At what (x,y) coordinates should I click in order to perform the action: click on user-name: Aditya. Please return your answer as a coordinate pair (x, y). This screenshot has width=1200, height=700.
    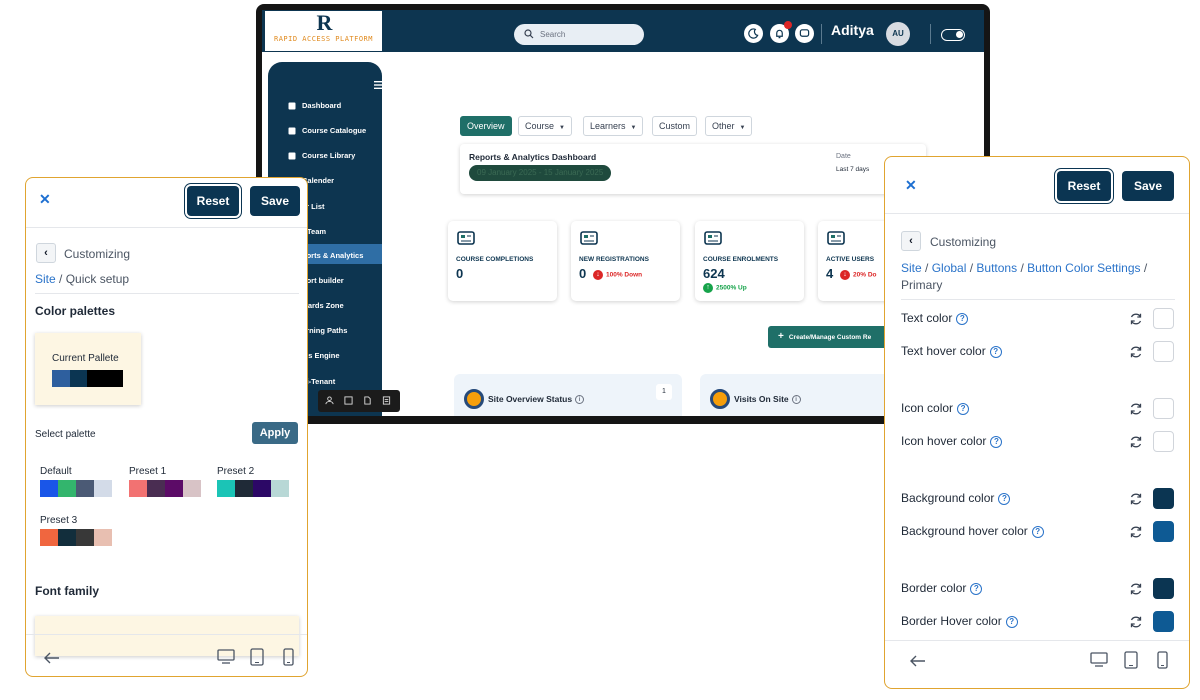
    Looking at the image, I should click on (852, 30).